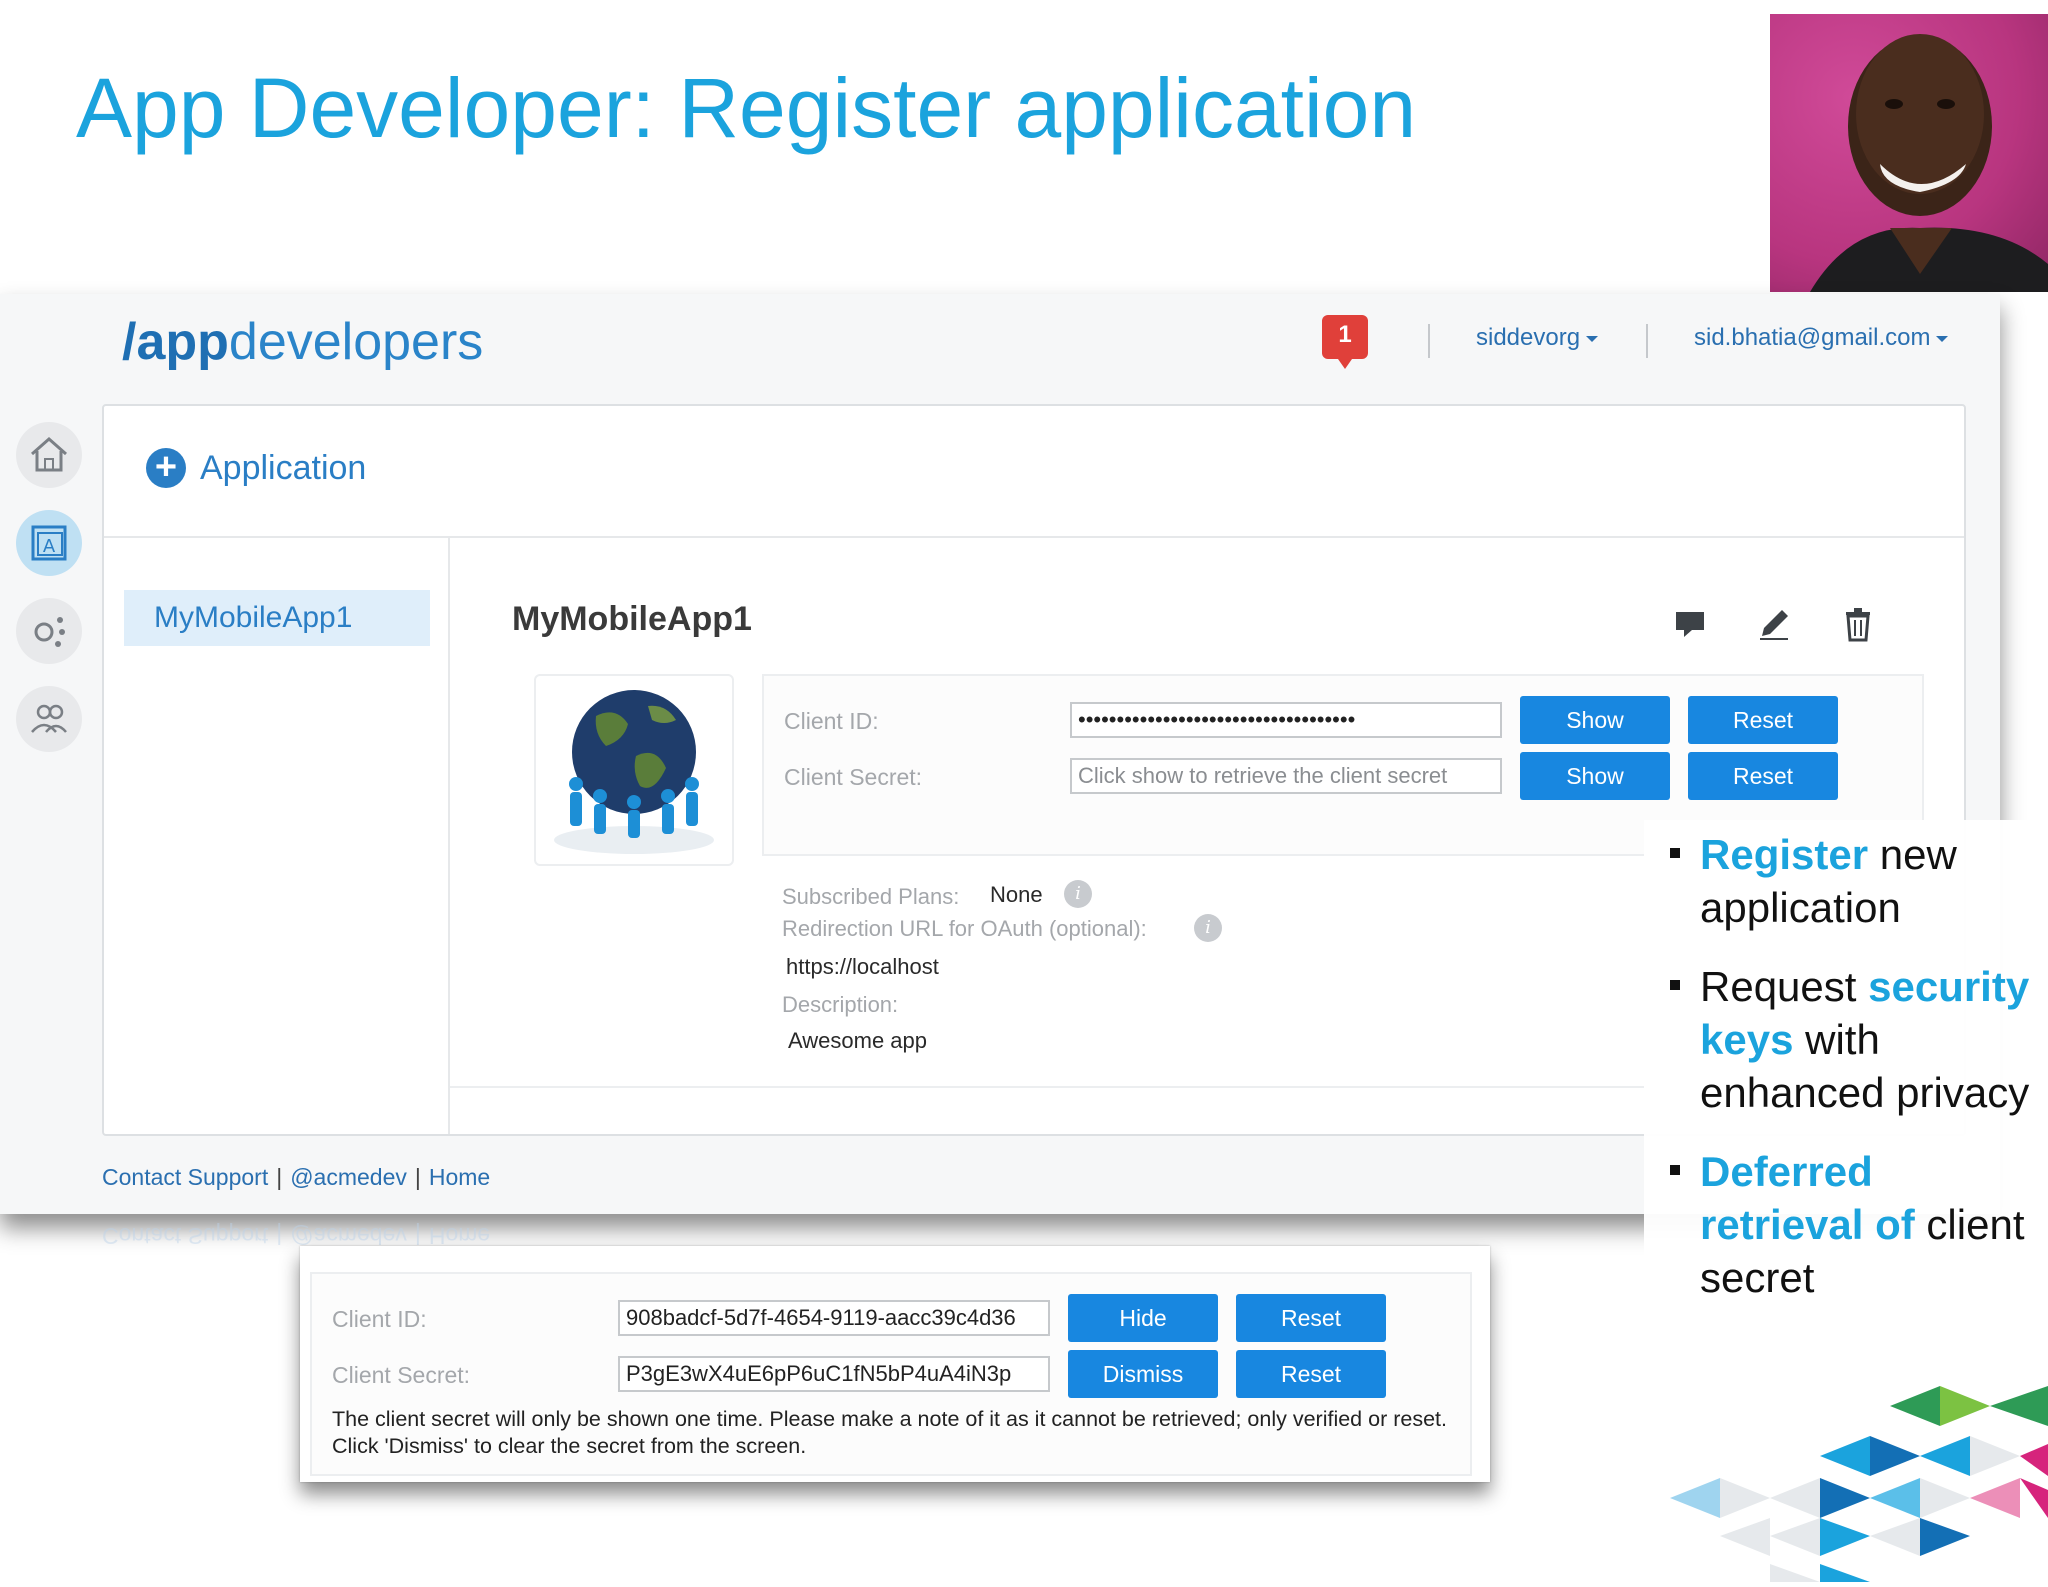  I want to click on client-secret-value-field: P3gE3wX4uE6pP6uC1fN5bP4uA4iN3p, so click(834, 1374).